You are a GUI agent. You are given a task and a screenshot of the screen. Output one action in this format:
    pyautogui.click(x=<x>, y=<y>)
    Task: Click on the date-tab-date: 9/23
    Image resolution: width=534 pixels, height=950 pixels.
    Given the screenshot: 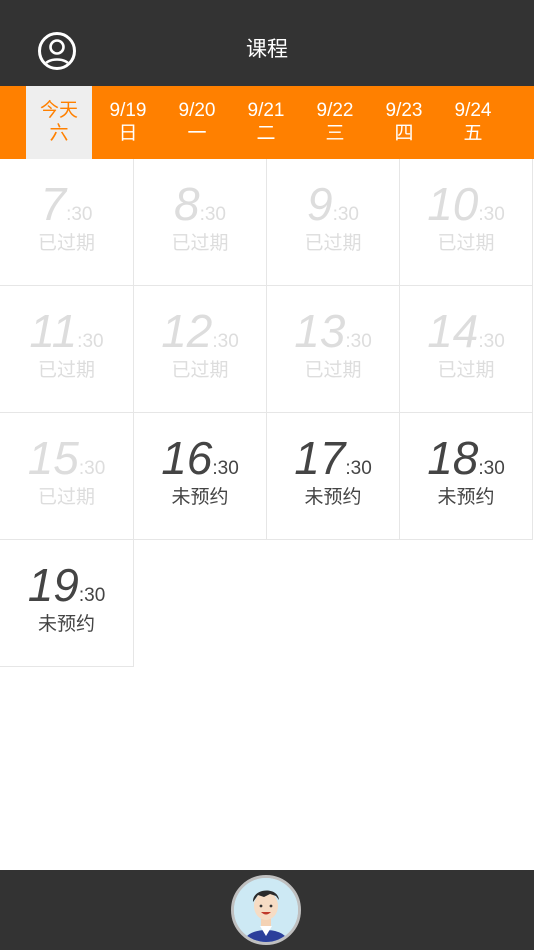 What is the action you would take?
    pyautogui.click(x=404, y=110)
    